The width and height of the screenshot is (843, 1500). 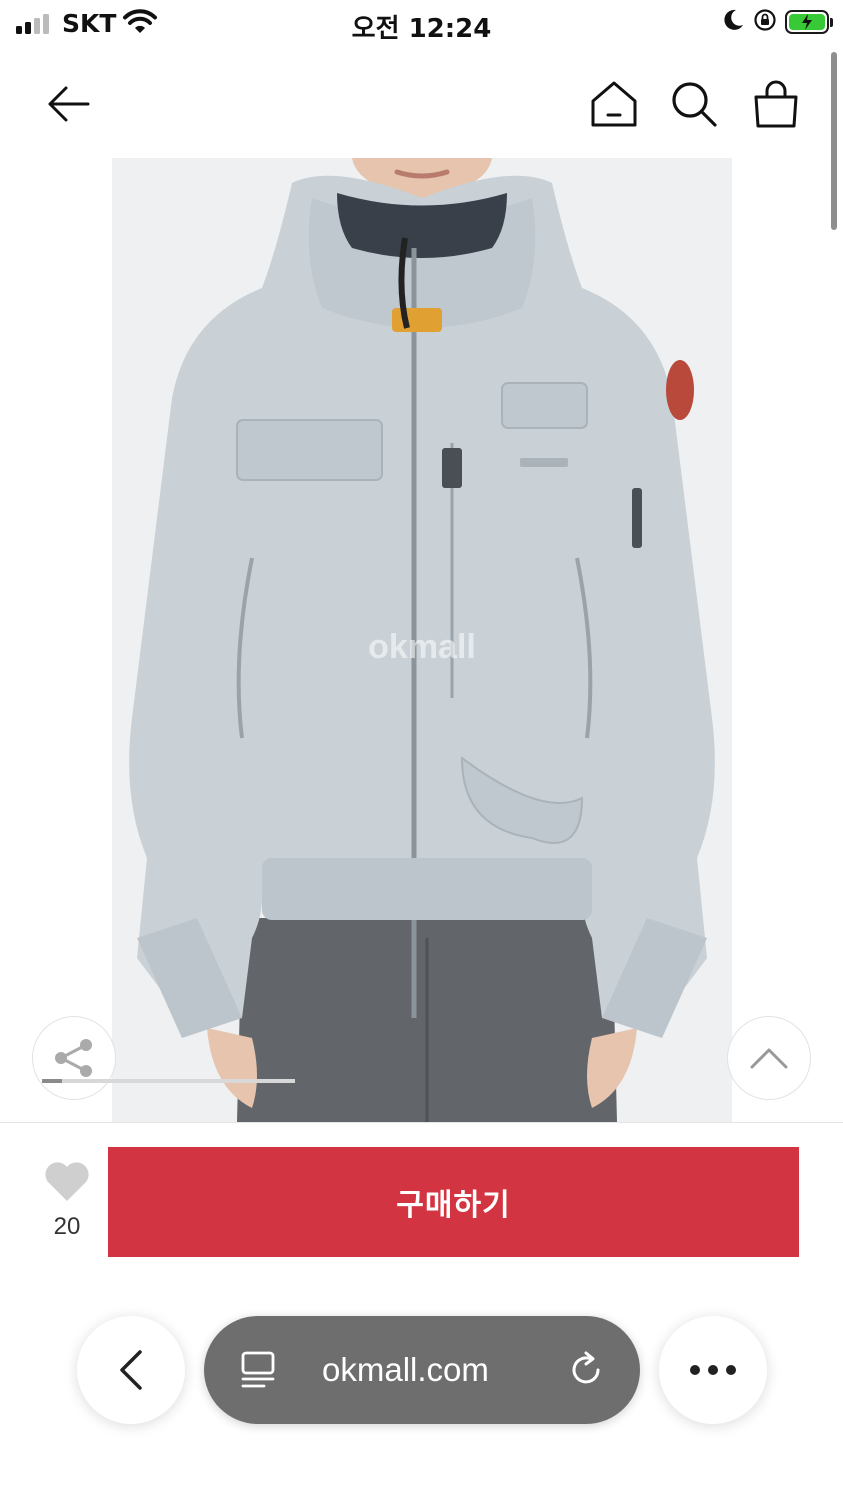 What do you see at coordinates (258, 1372) in the screenshot?
I see `reader-icon` at bounding box center [258, 1372].